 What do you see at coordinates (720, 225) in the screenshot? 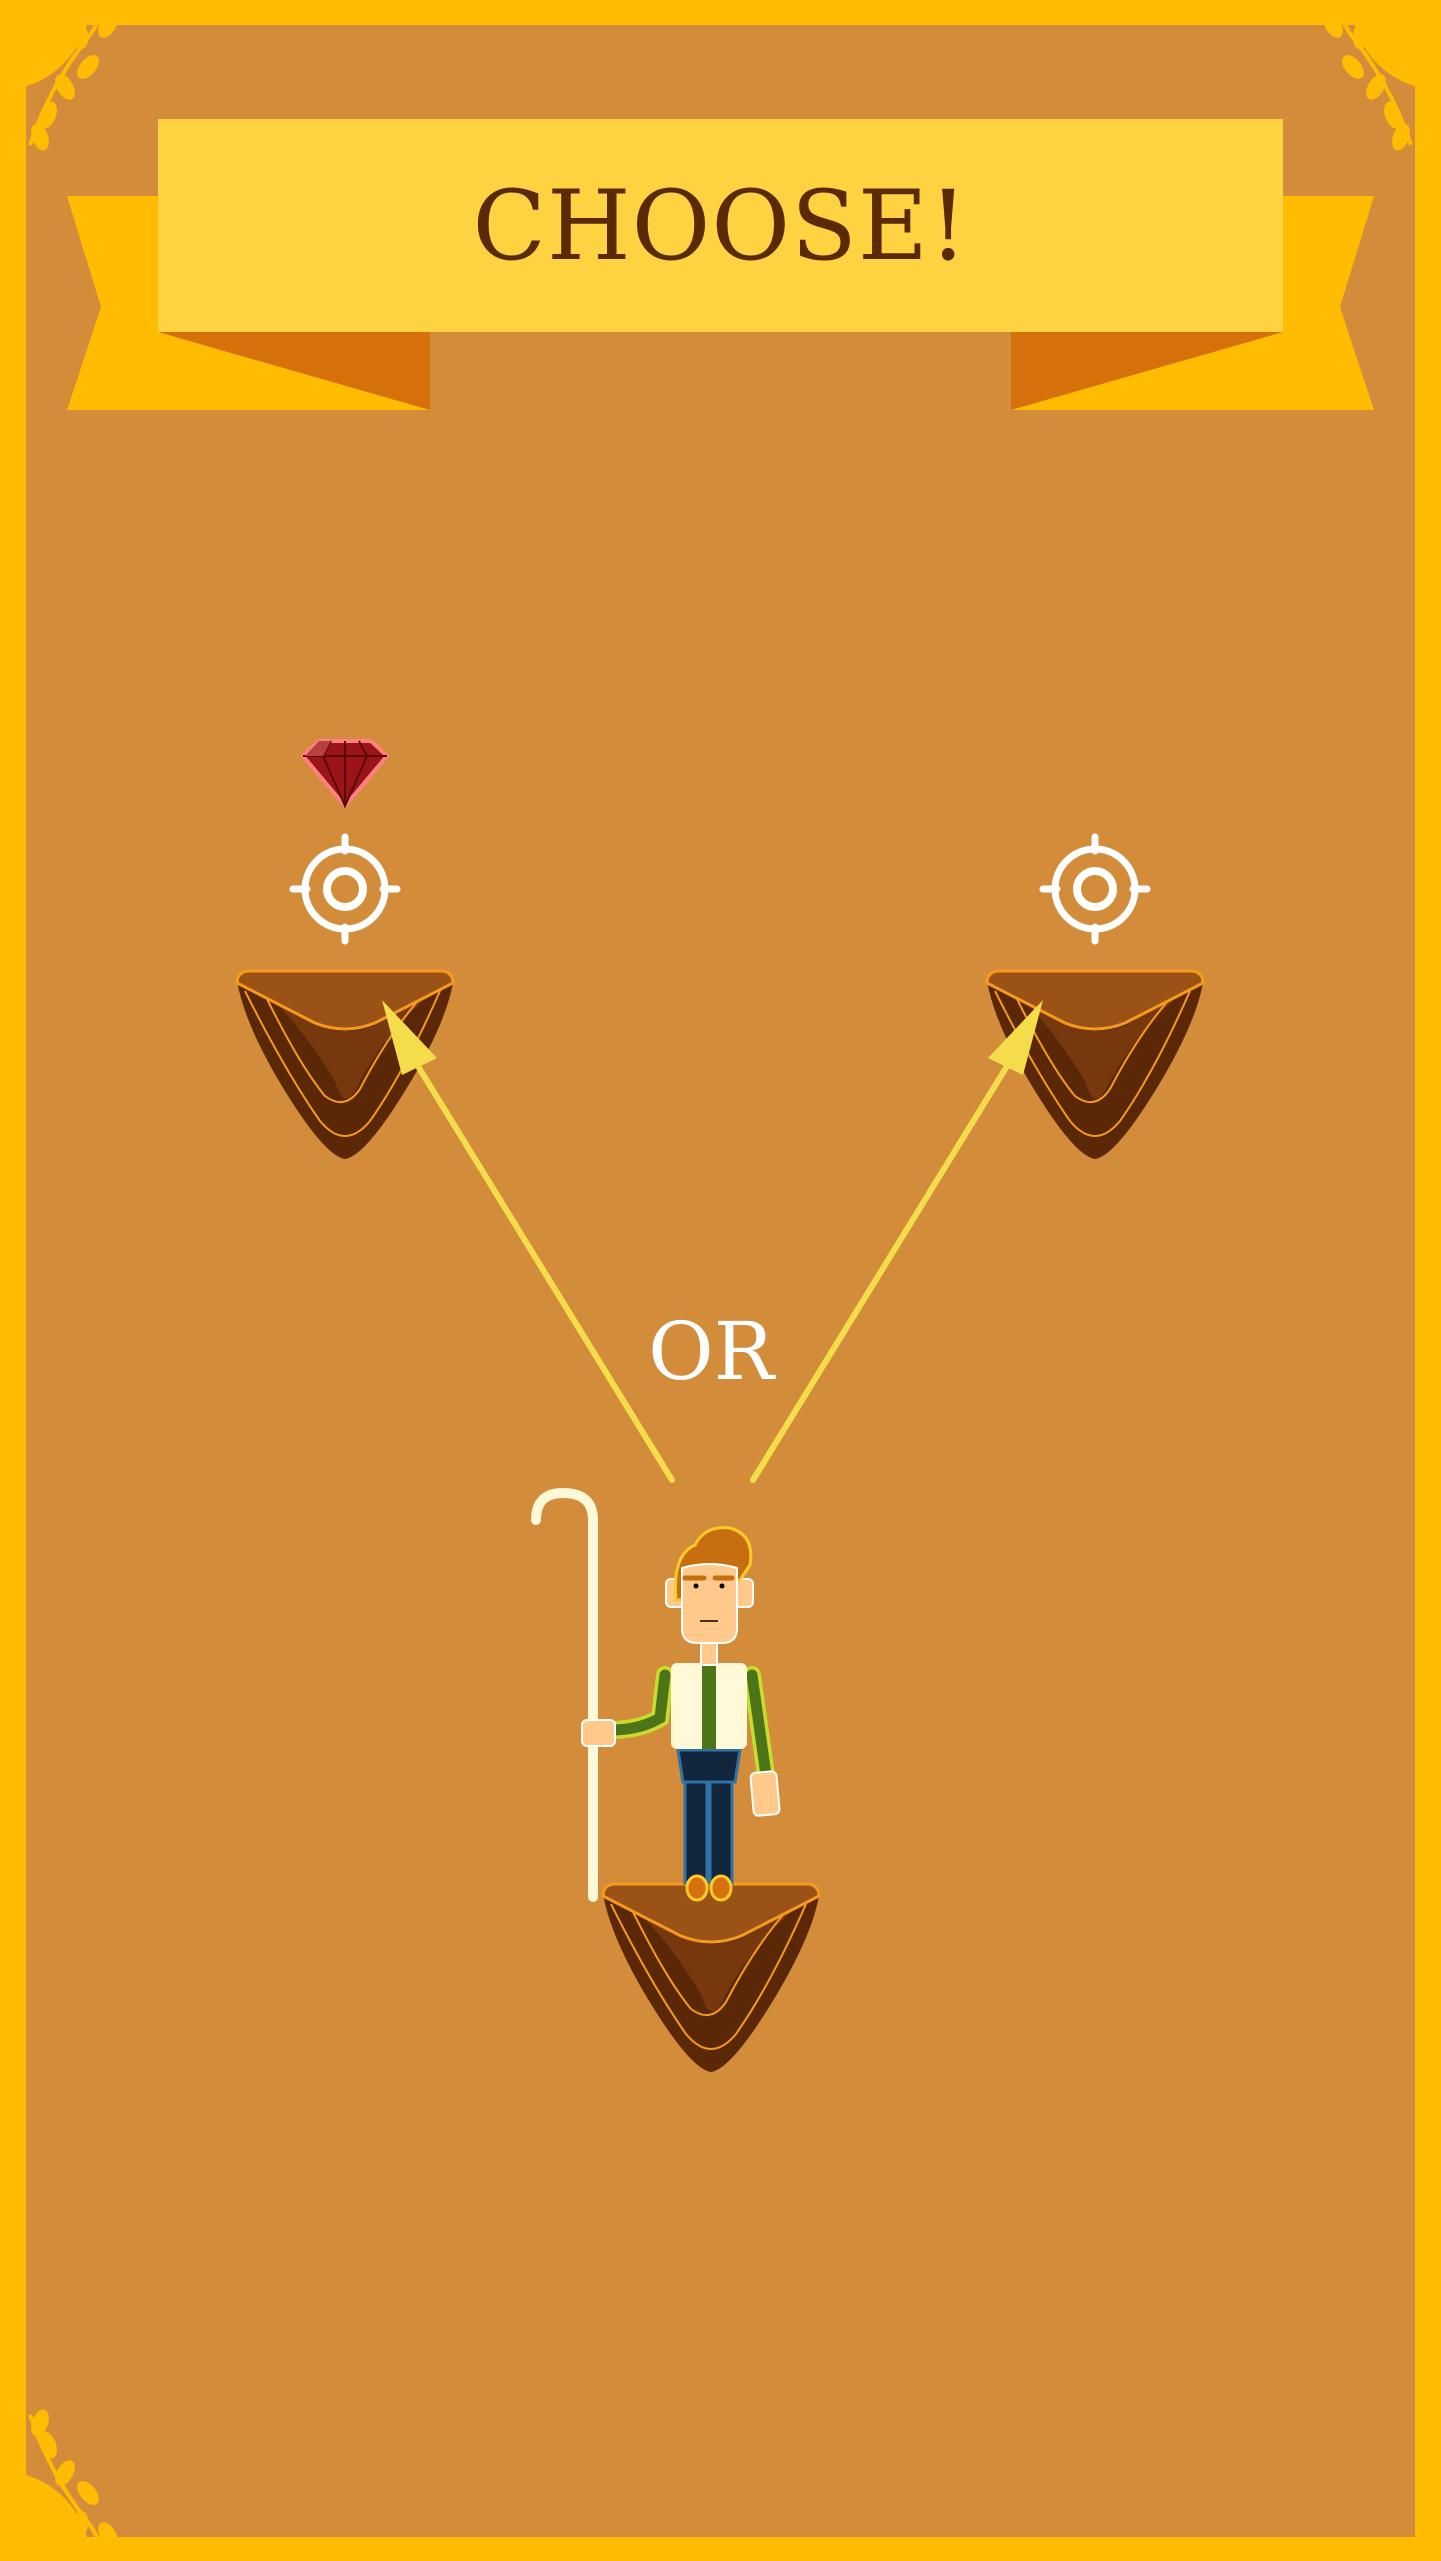
I see `page-title: CHOOSE!` at bounding box center [720, 225].